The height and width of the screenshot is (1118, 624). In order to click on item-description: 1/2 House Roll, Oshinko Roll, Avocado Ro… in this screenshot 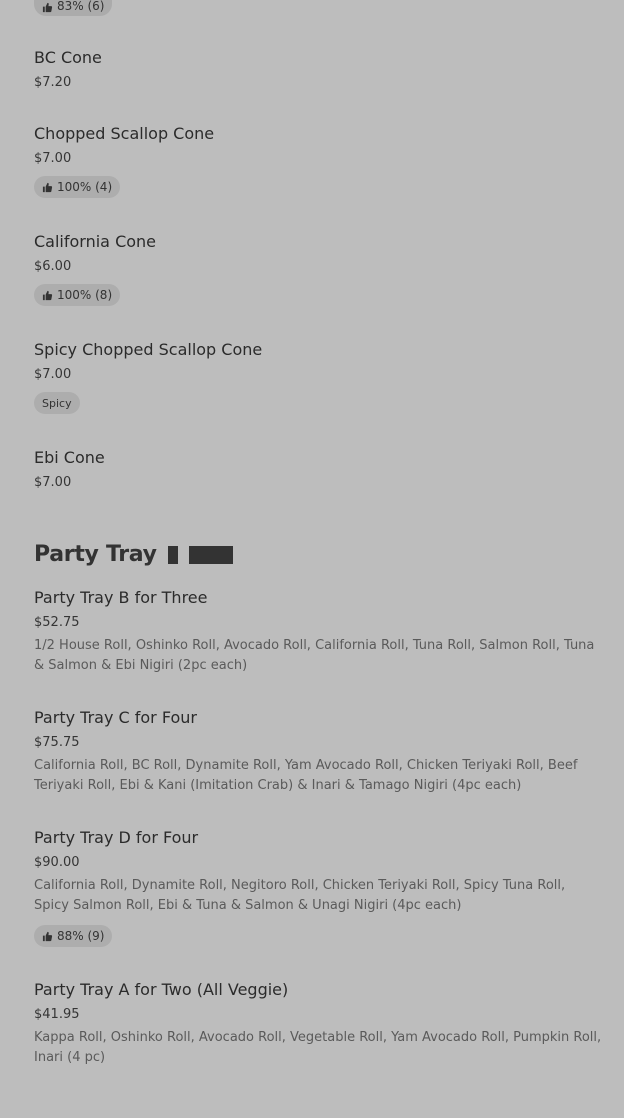, I will do `click(314, 655)`.